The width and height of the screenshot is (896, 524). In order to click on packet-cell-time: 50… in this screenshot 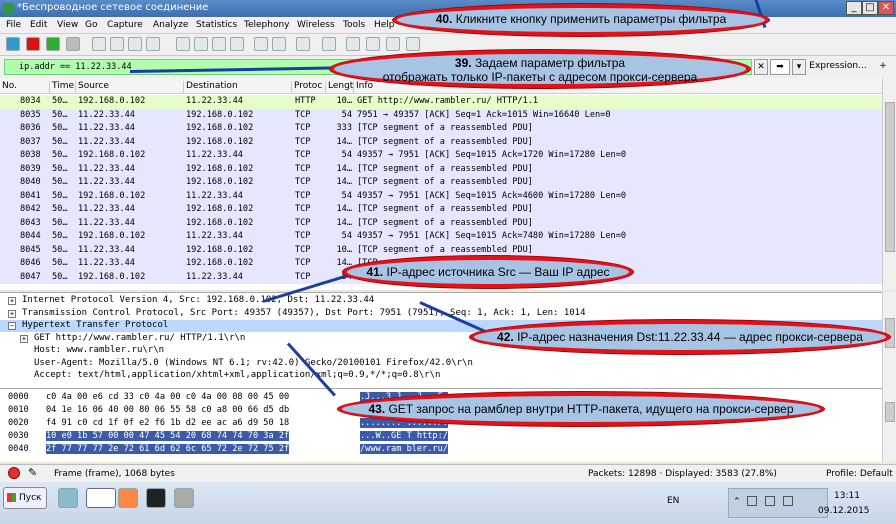, I will do `click(60, 168)`.